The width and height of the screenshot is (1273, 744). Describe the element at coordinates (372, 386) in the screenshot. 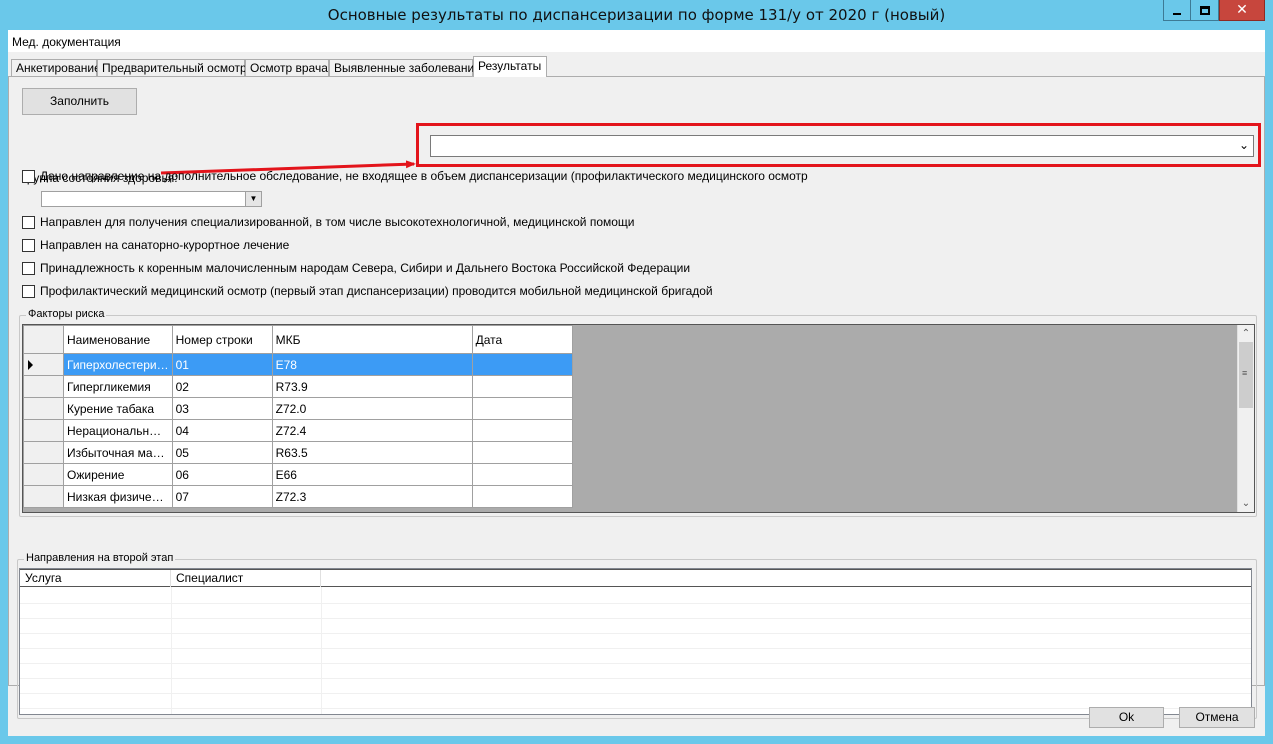

I see `cell-mkb: R73.9` at that location.